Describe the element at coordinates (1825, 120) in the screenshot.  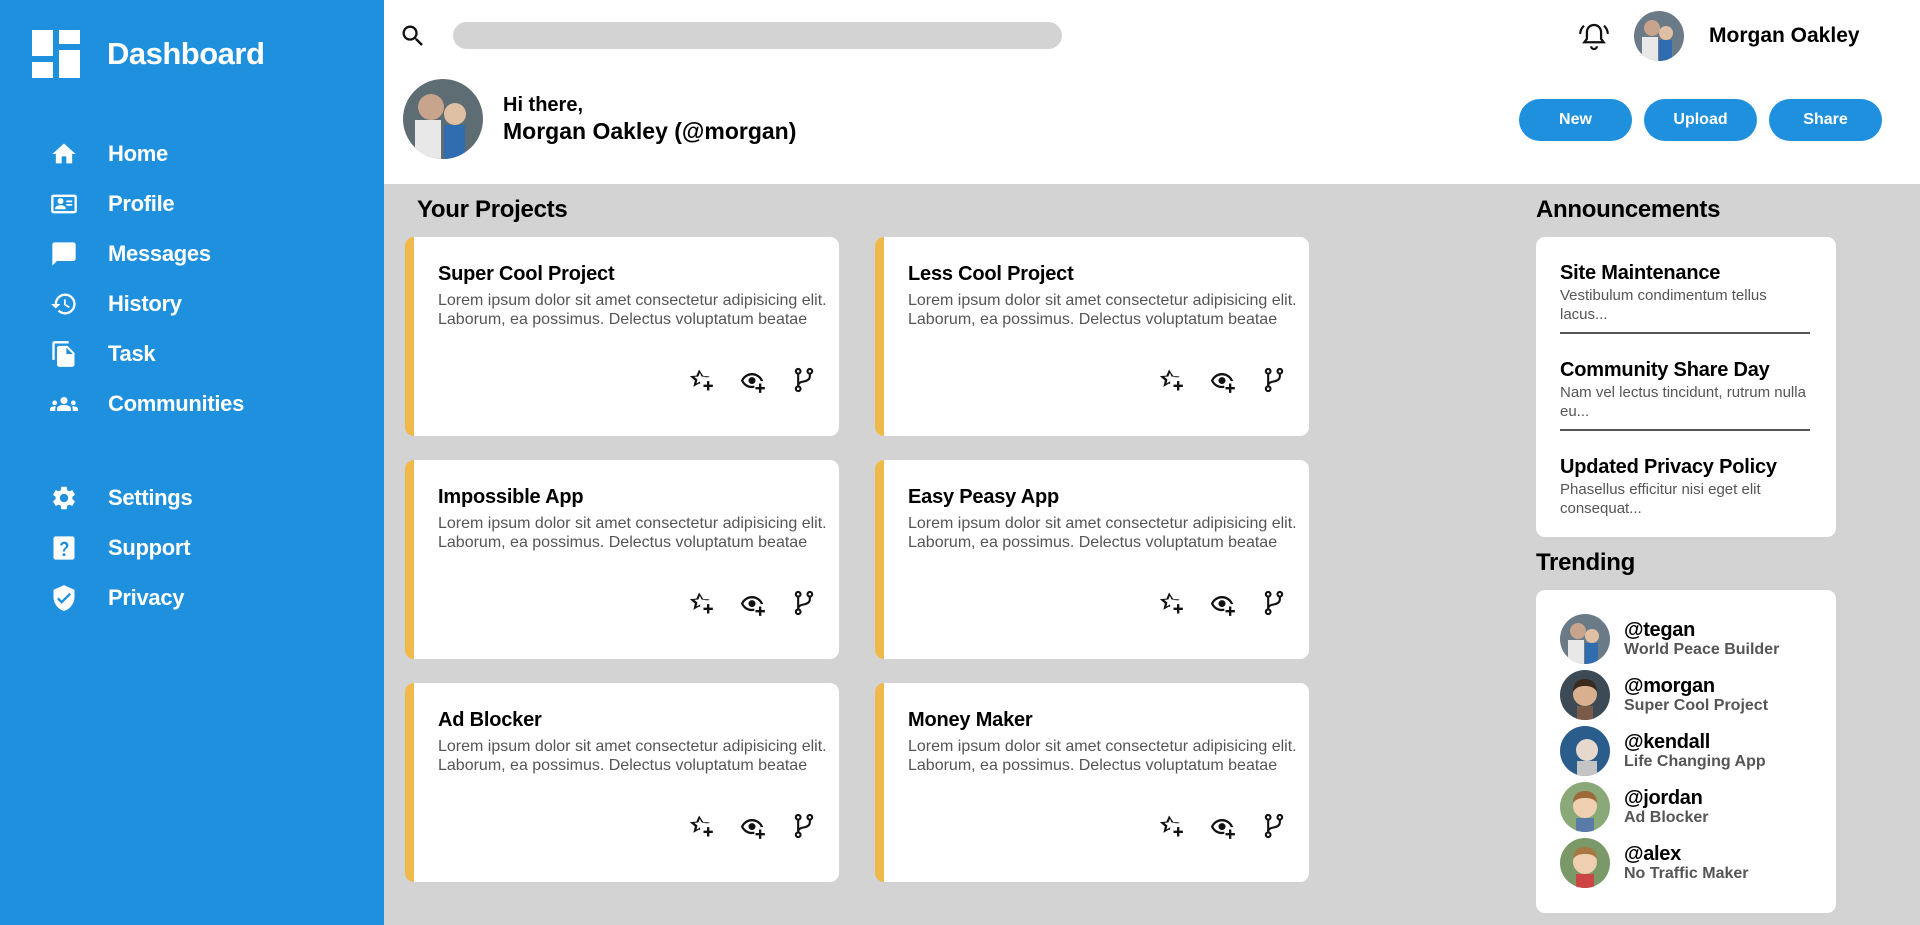
I see `share-button: Share` at that location.